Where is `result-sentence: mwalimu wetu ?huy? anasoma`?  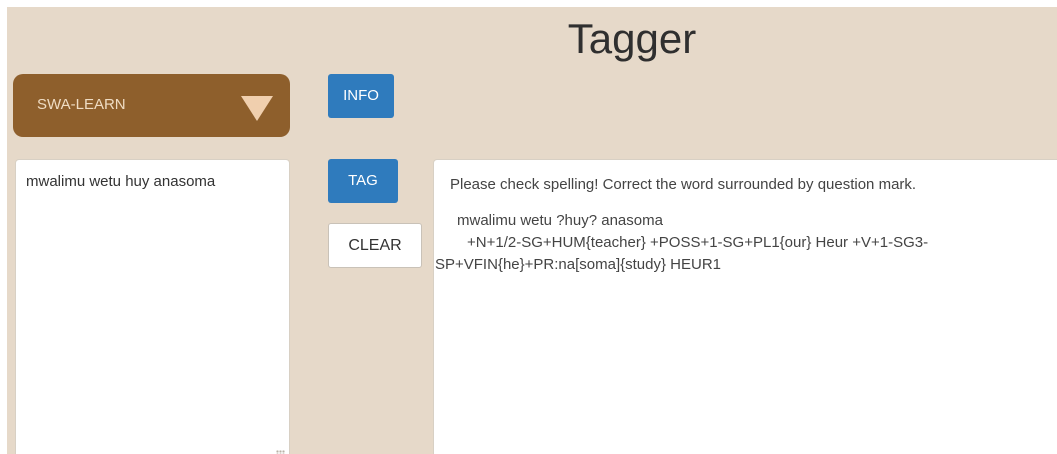 result-sentence: mwalimu wetu ?huy? anasoma is located at coordinates (560, 220).